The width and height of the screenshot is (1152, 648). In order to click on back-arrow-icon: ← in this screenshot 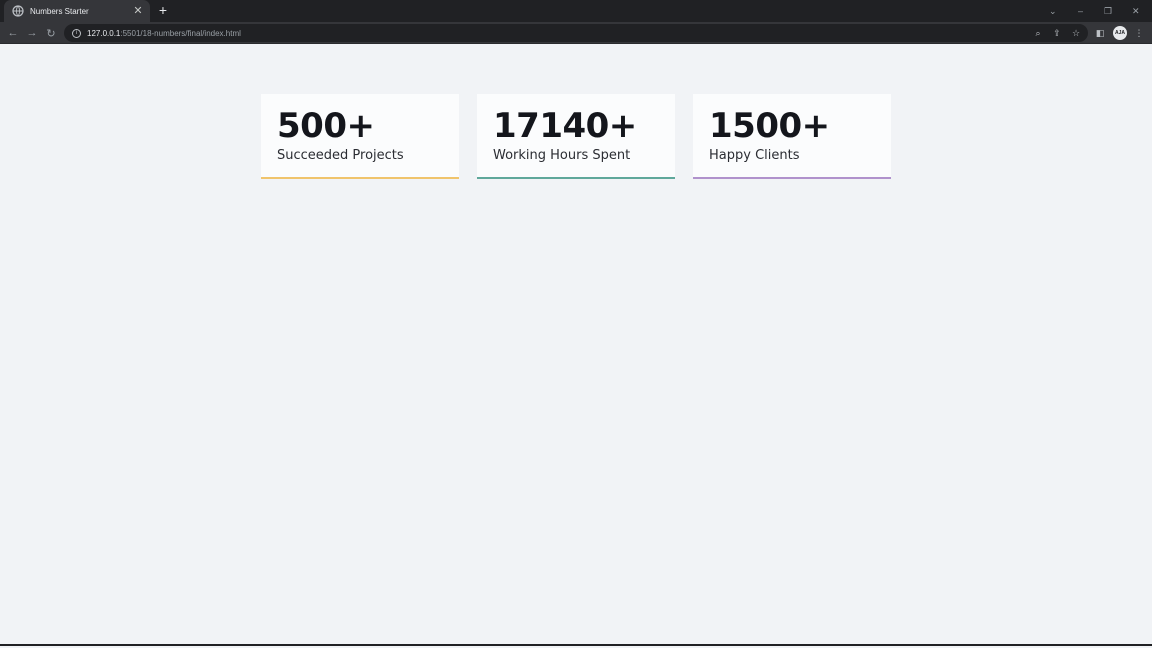, I will do `click(13, 33)`.